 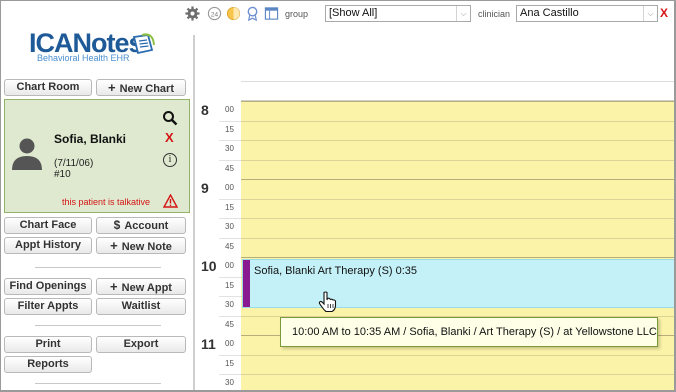 What do you see at coordinates (146, 89) in the screenshot?
I see `new-chart-label: New Chart` at bounding box center [146, 89].